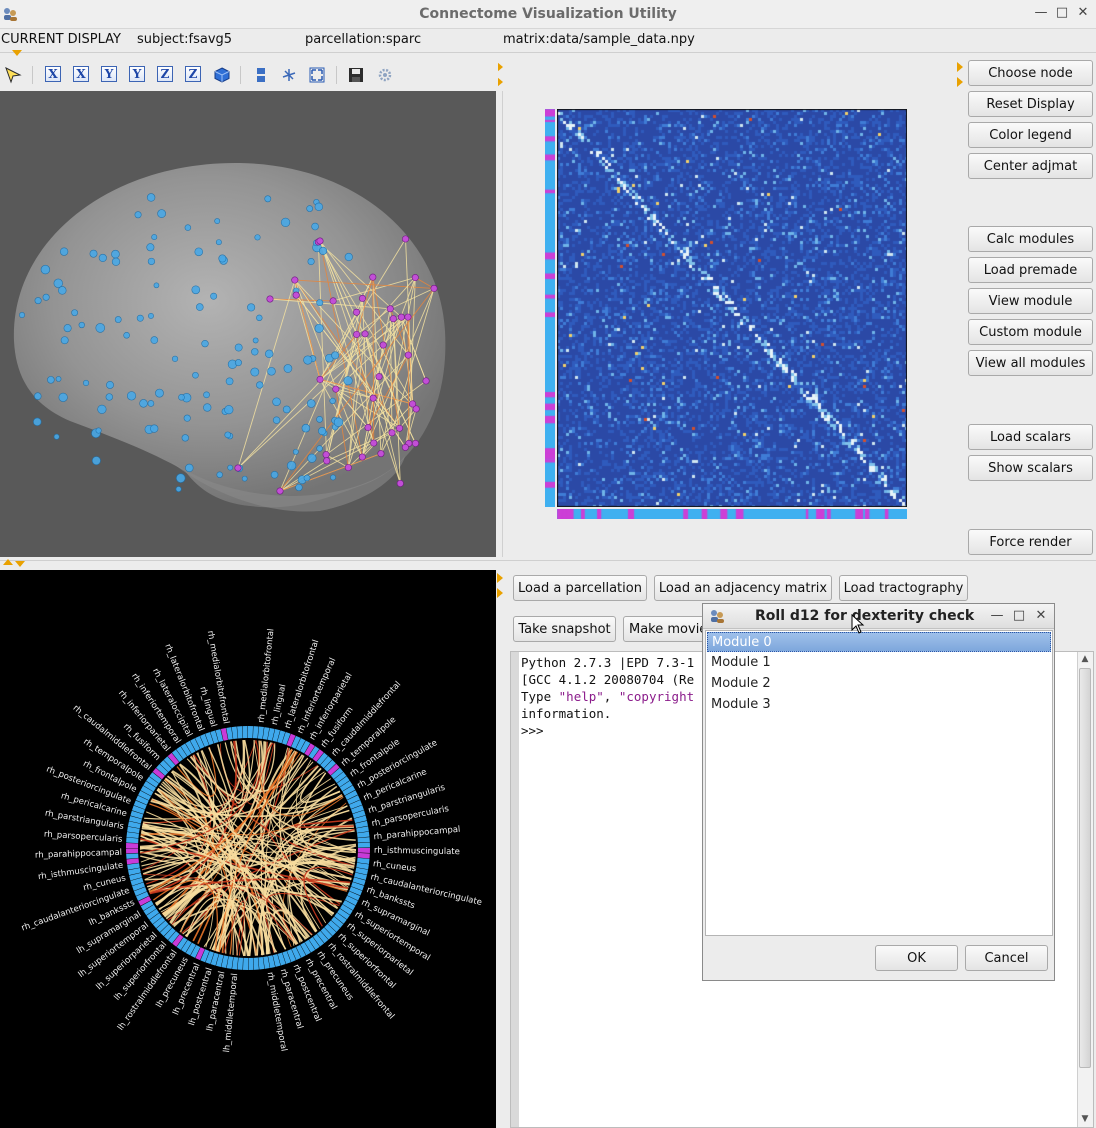 Image resolution: width=1096 pixels, height=1128 pixels. I want to click on view-z-positive-button: Z, so click(165, 74).